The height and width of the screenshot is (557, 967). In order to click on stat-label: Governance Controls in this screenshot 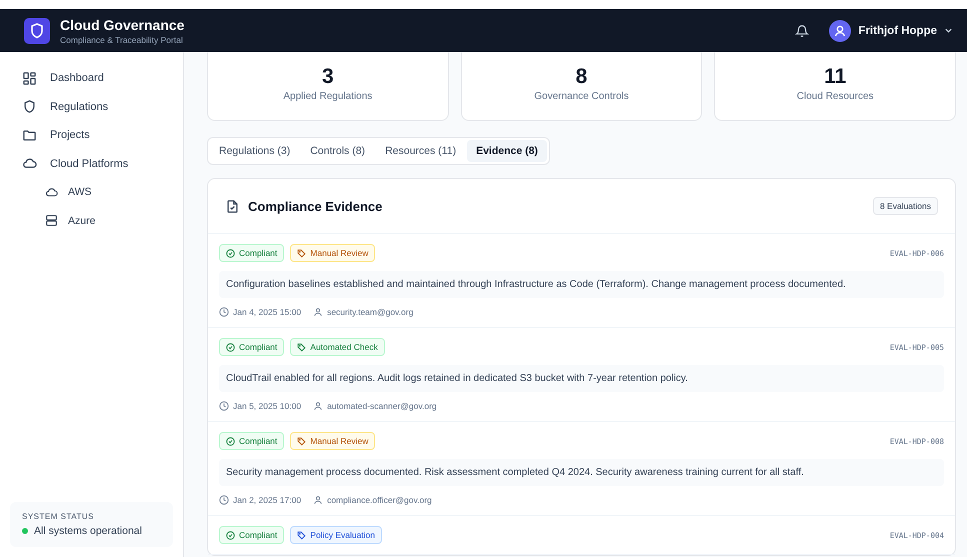, I will do `click(581, 96)`.